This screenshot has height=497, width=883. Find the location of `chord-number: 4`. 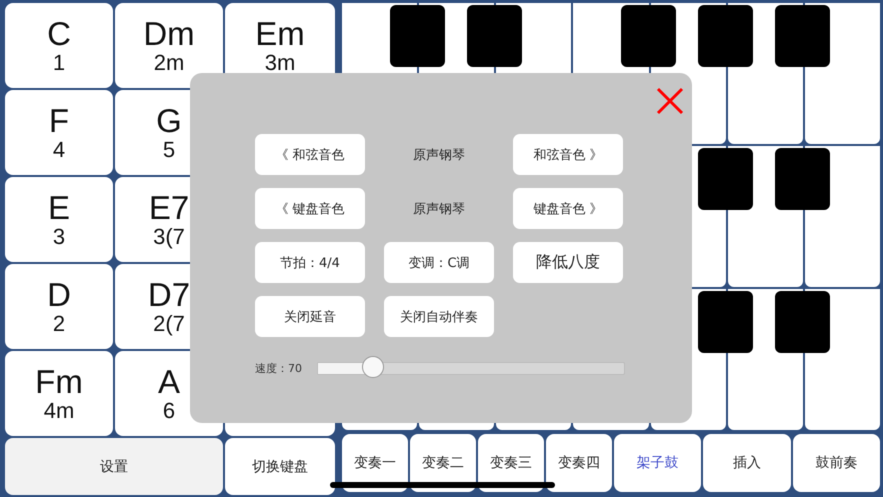

chord-number: 4 is located at coordinates (59, 150).